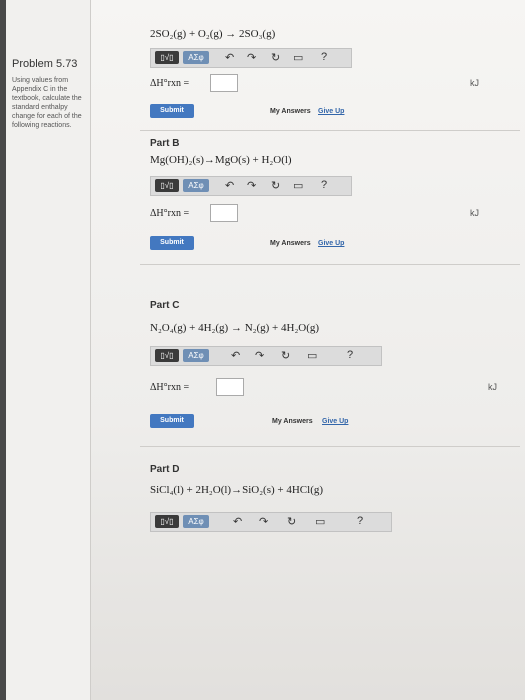 Image resolution: width=525 pixels, height=700 pixels. I want to click on part-b-equation: Mg(OH)₂(s)→MgO(s) + H₂O(l), so click(221, 160).